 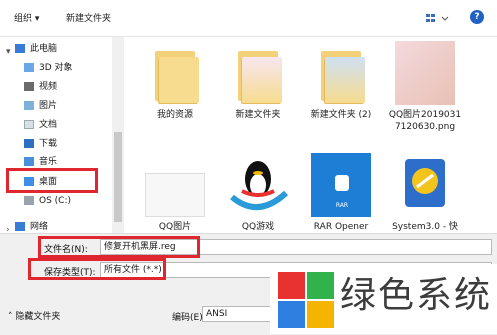 What do you see at coordinates (20, 48) in the screenshot?
I see `computer-icon` at bounding box center [20, 48].